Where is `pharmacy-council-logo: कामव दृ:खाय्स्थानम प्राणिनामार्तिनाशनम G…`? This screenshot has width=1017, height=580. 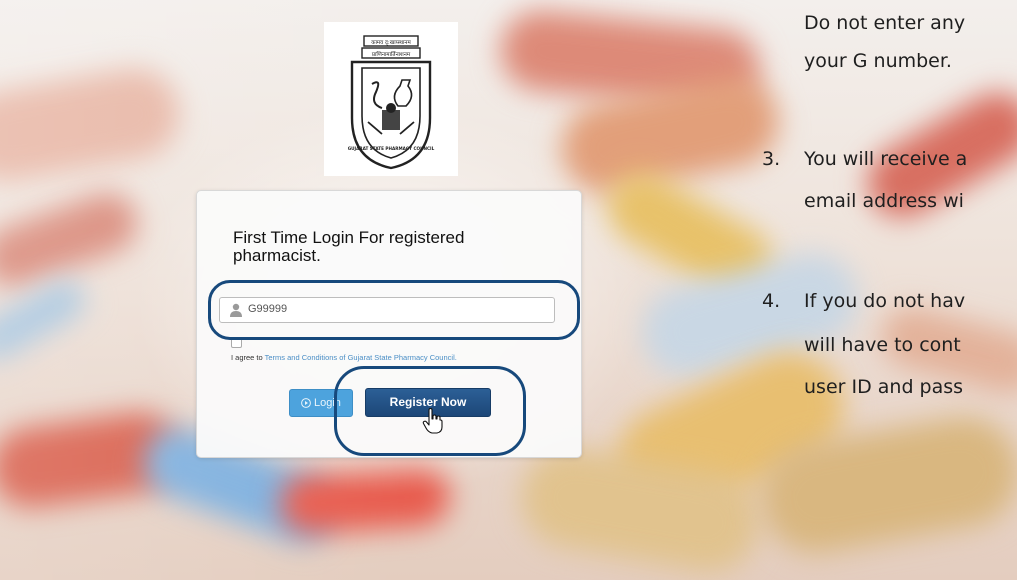
pharmacy-council-logo: कामव दृ:खाय्स्थानम प्राणिनामार्तिनाशनम G… is located at coordinates (391, 99).